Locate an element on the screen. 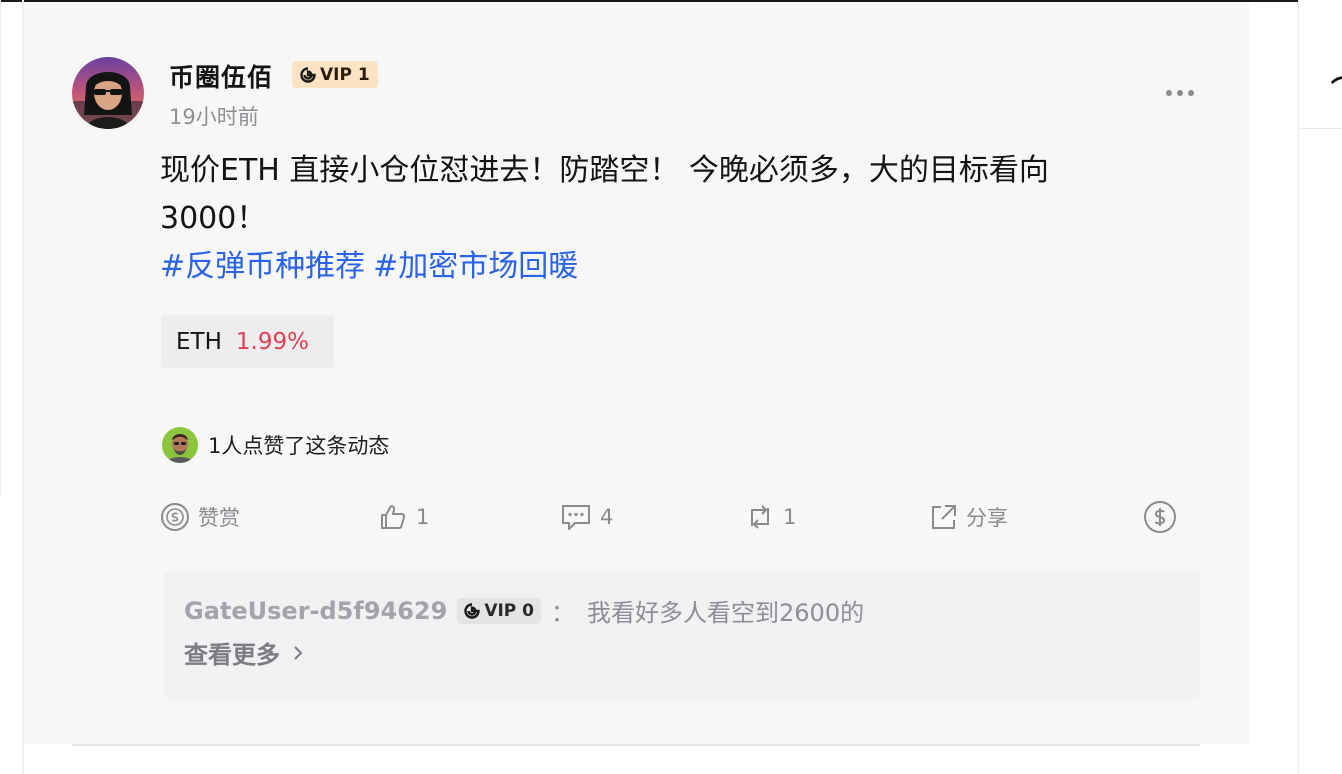 The width and height of the screenshot is (1342, 774). like-button: 1 is located at coordinates (403, 517).